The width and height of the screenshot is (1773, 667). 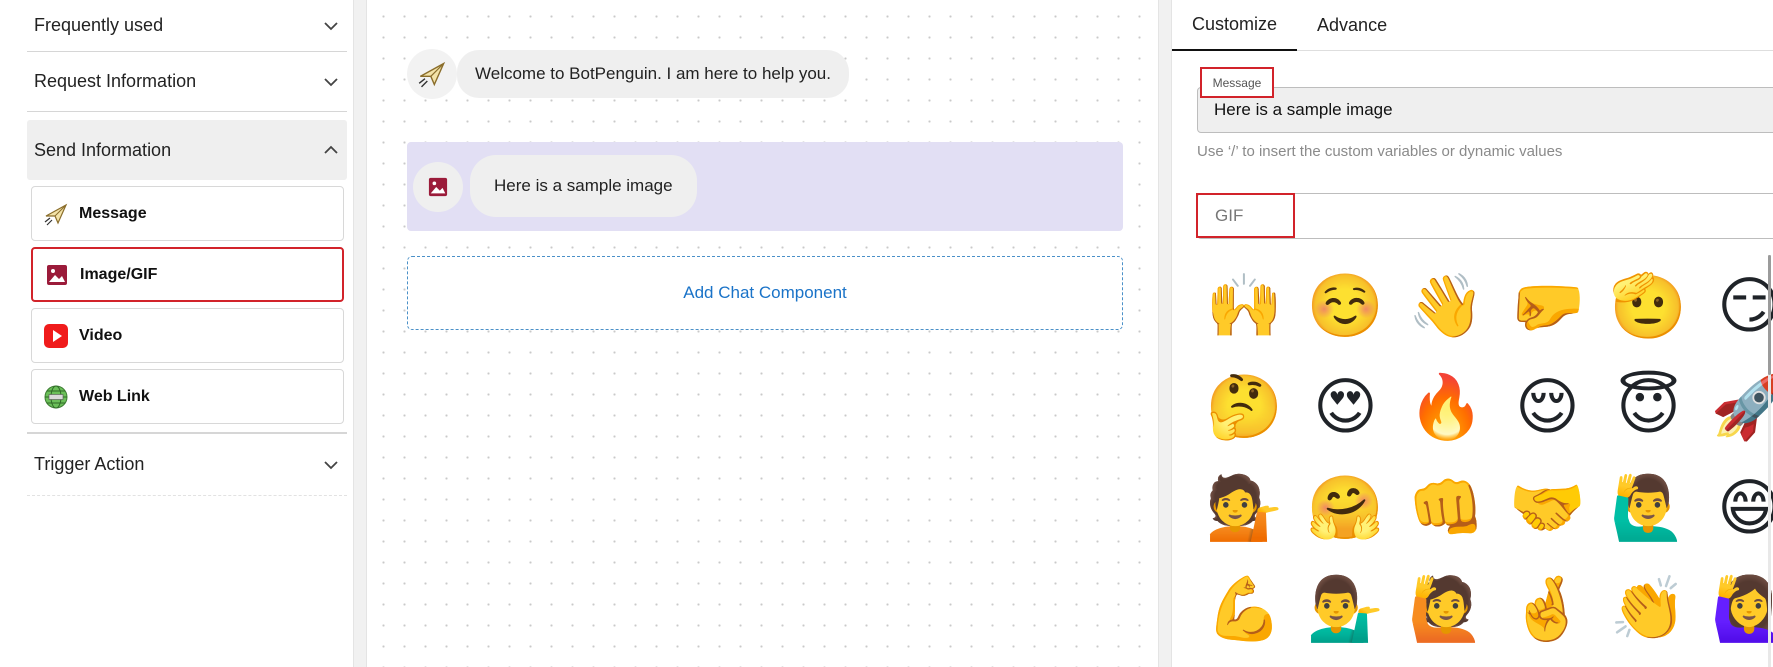 What do you see at coordinates (89, 464) in the screenshot?
I see `section-label: Trigger Action` at bounding box center [89, 464].